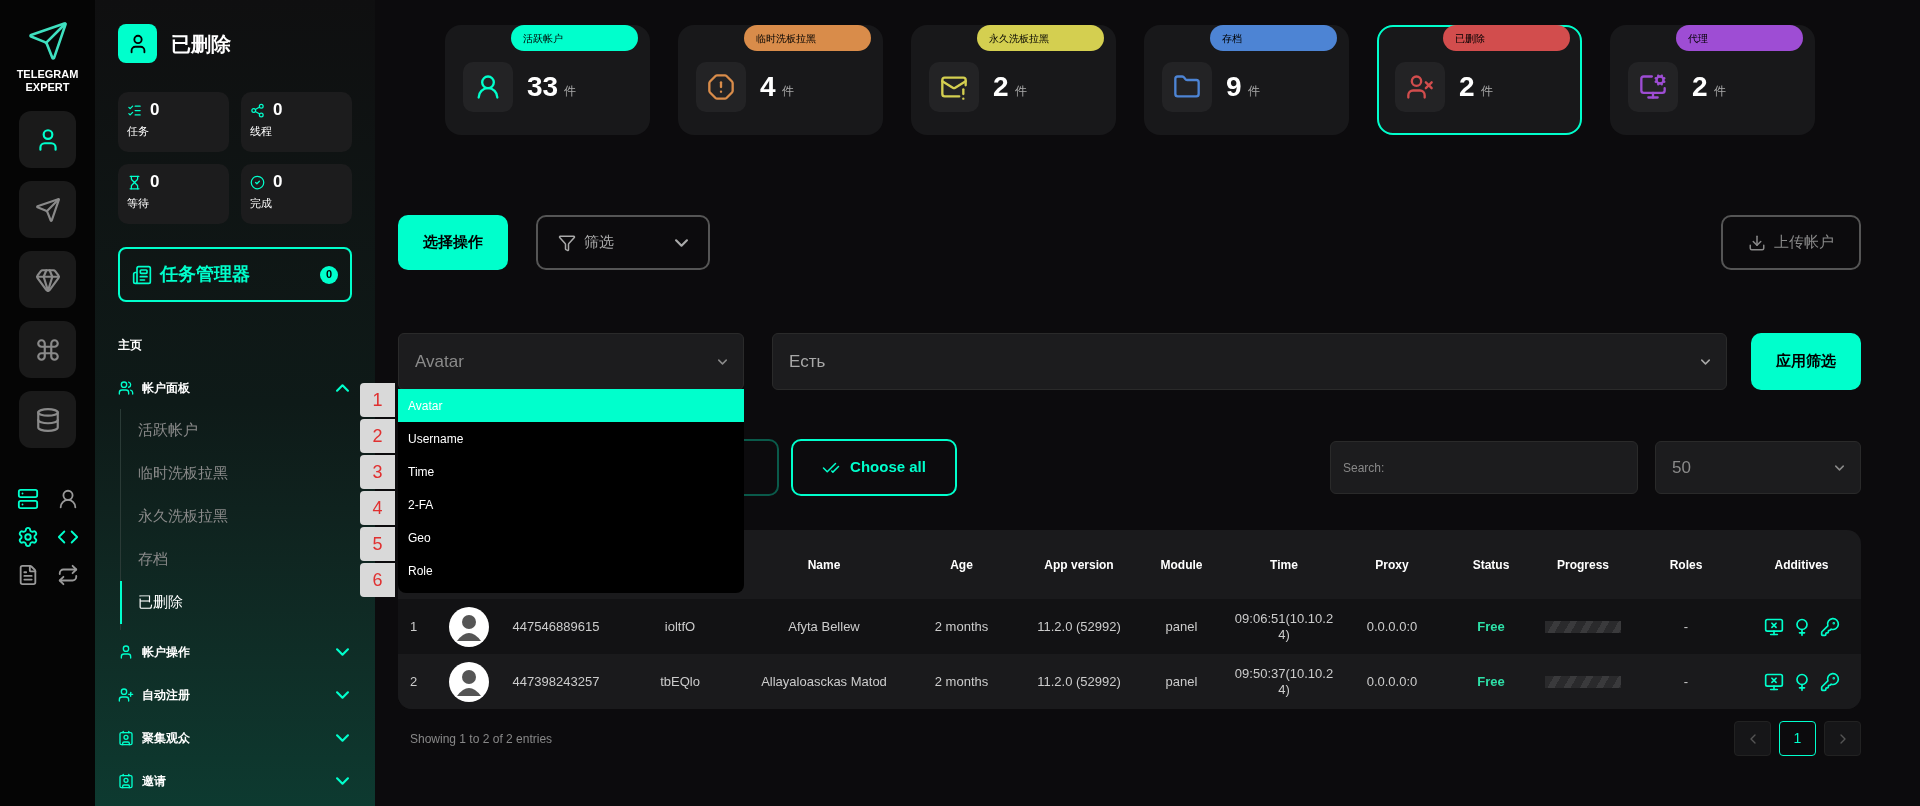 The height and width of the screenshot is (806, 1920). Describe the element at coordinates (874, 467) in the screenshot. I see `choose-all-button: Choose all` at that location.